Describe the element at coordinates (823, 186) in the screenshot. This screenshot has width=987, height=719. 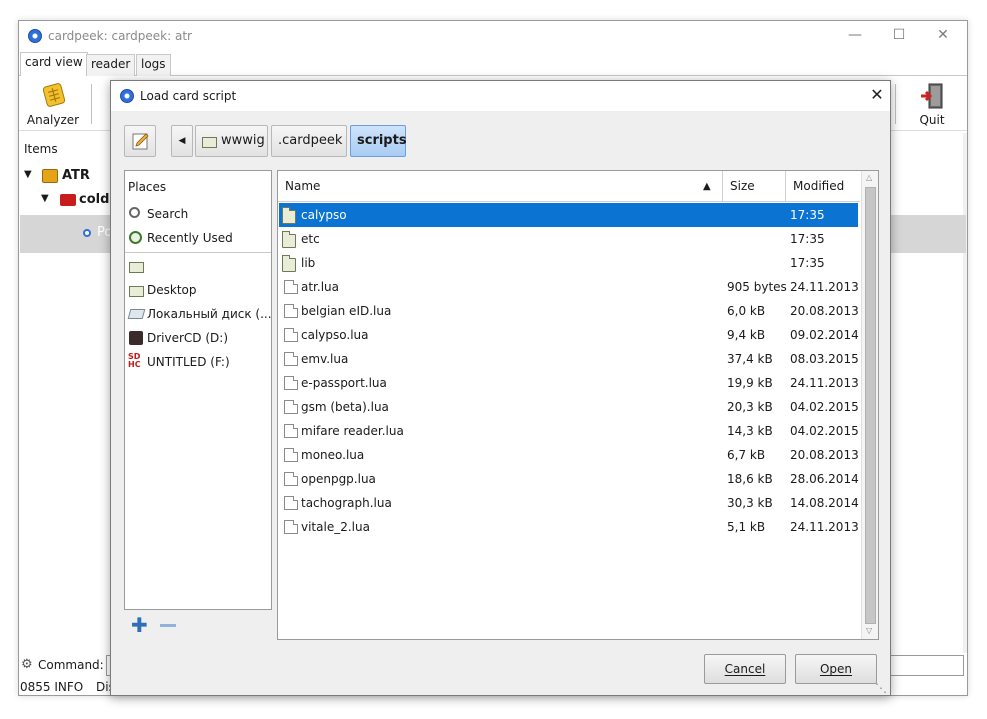
I see `column-modified: Modified` at that location.